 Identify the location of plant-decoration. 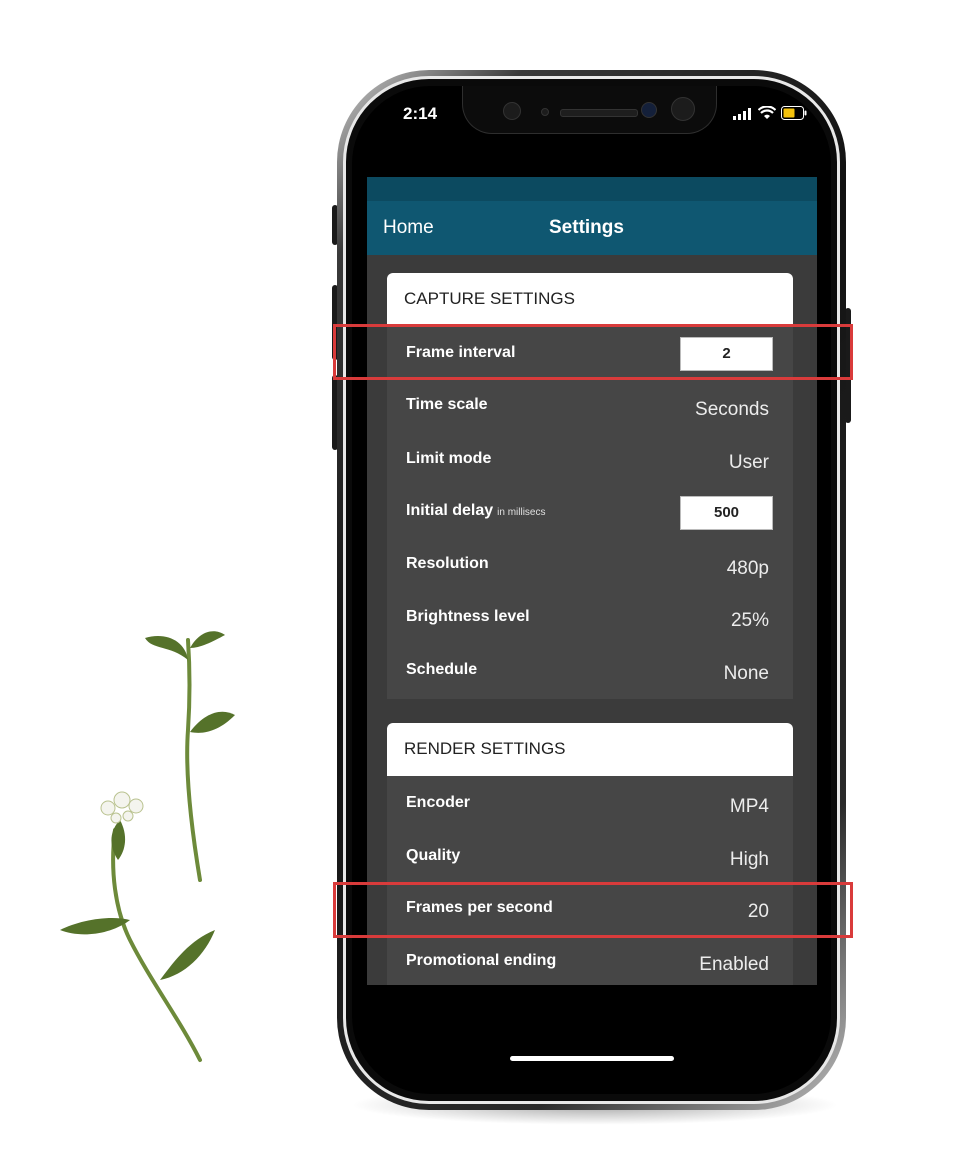
(147, 846).